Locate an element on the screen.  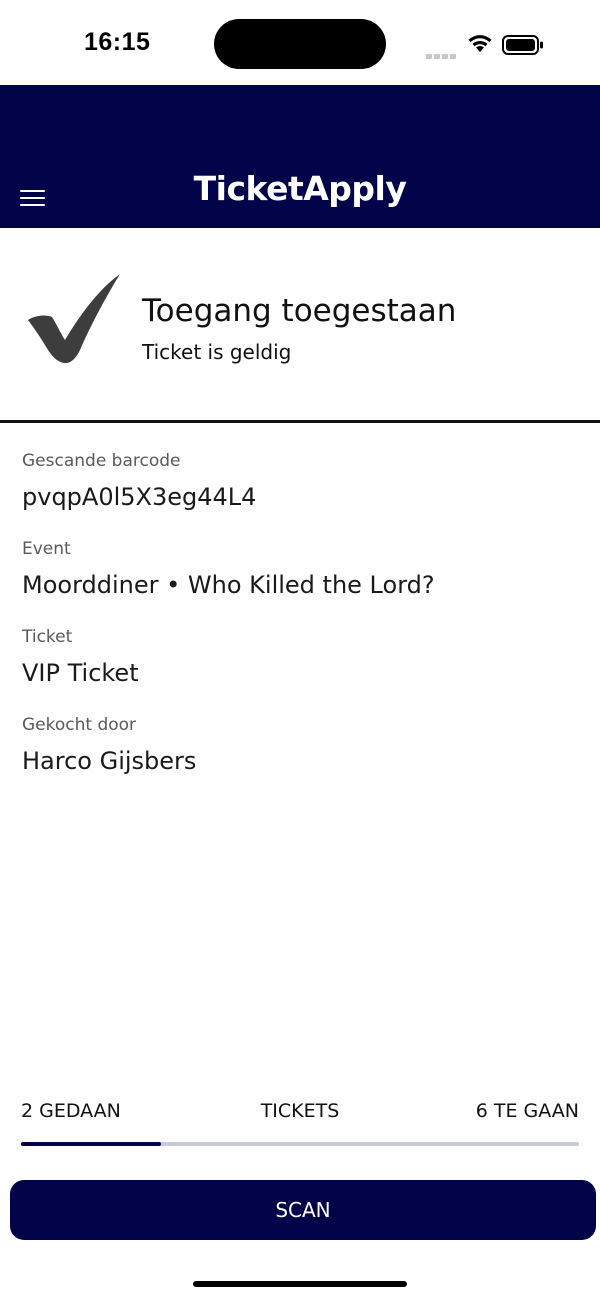
detail-event: Event Moorddiner • Who Killed the Lord? is located at coordinates (302, 570).